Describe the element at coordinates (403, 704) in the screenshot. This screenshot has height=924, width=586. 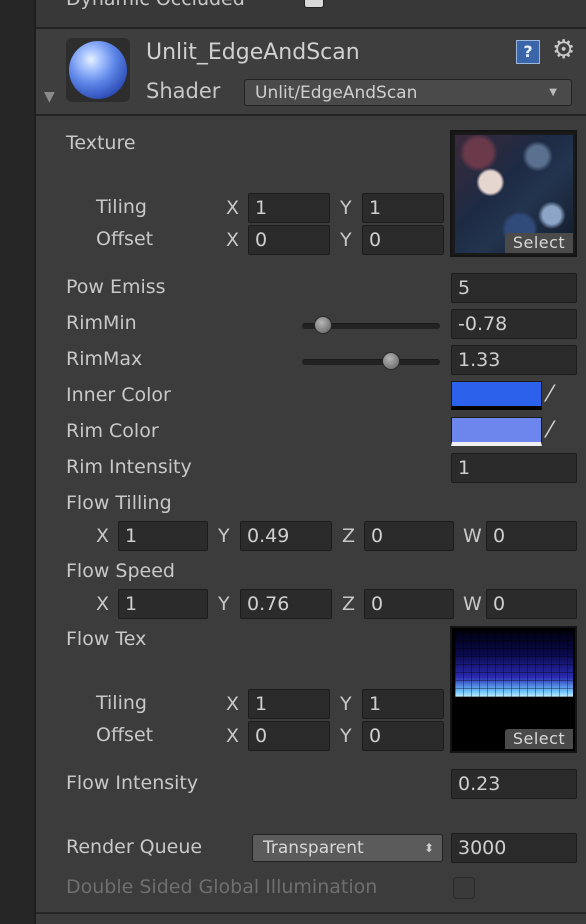
I see `flow-tex-tiling-y-field: 1` at that location.